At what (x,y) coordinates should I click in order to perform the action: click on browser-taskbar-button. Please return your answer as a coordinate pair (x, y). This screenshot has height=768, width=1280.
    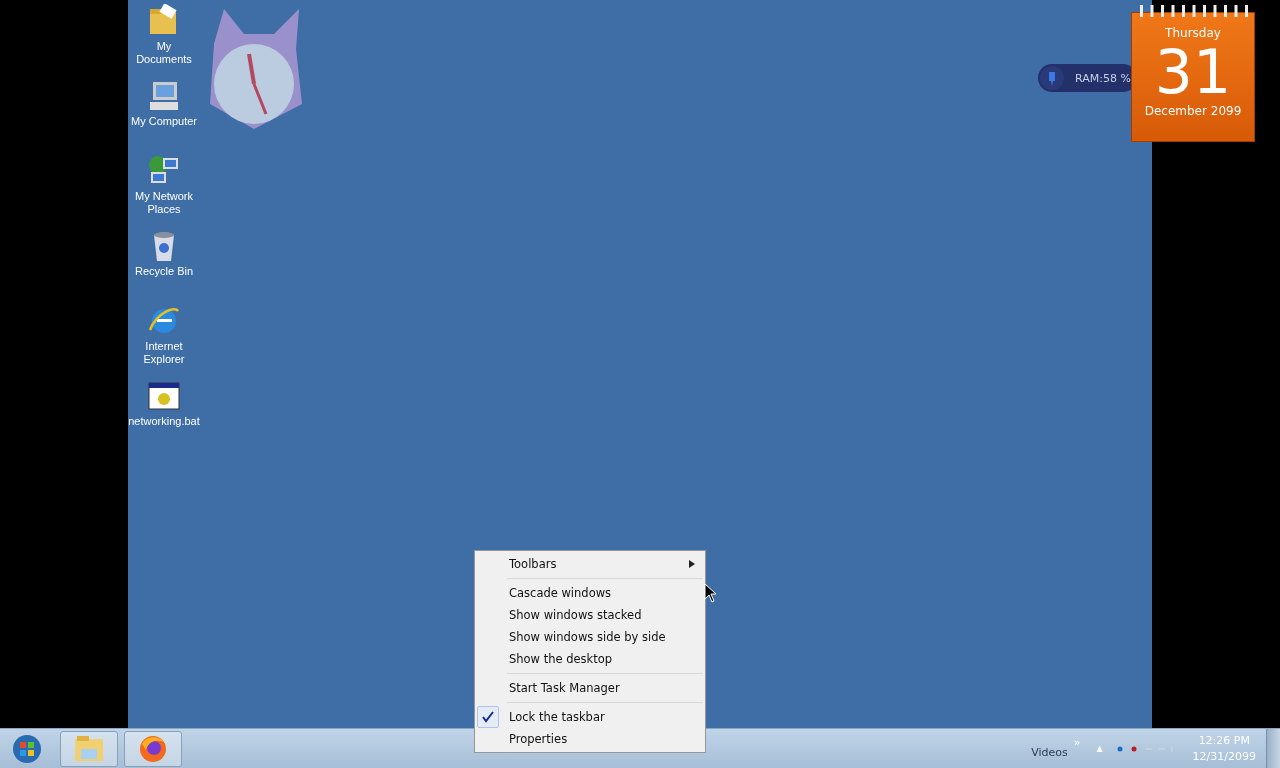
    Looking at the image, I should click on (153, 748).